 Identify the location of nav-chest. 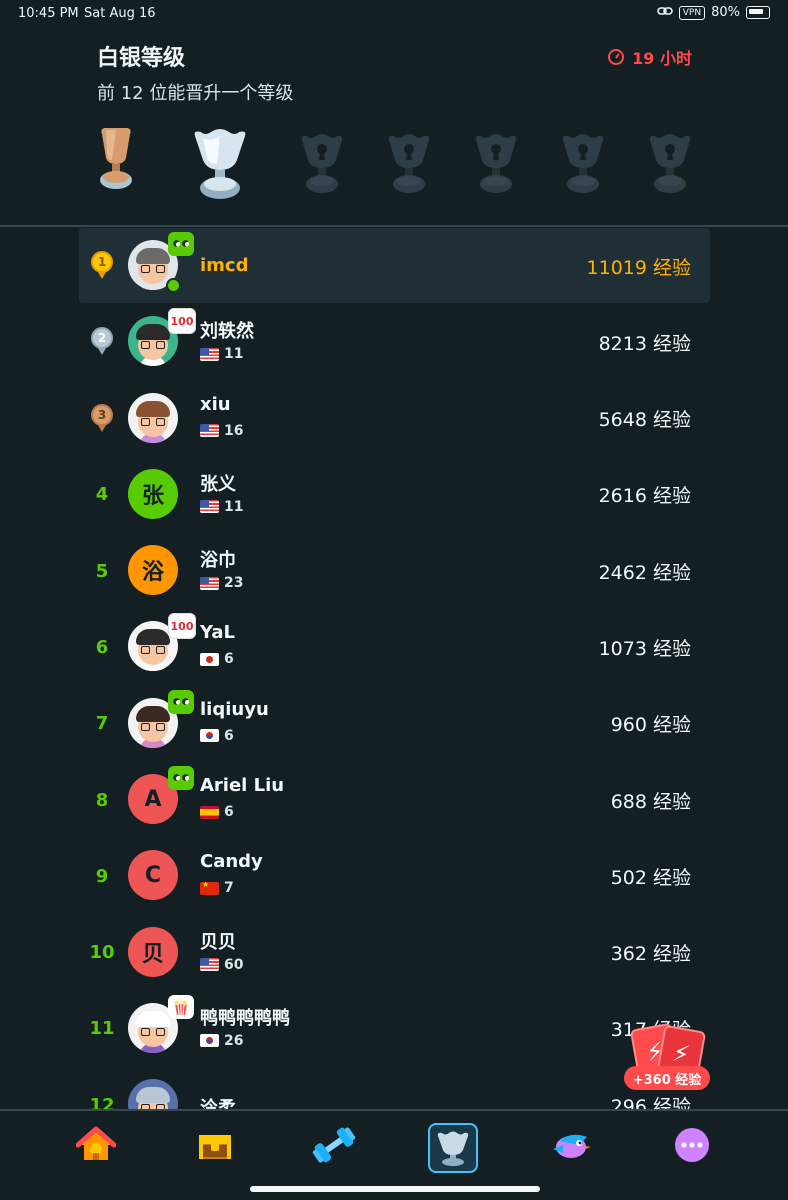
(215, 1145).